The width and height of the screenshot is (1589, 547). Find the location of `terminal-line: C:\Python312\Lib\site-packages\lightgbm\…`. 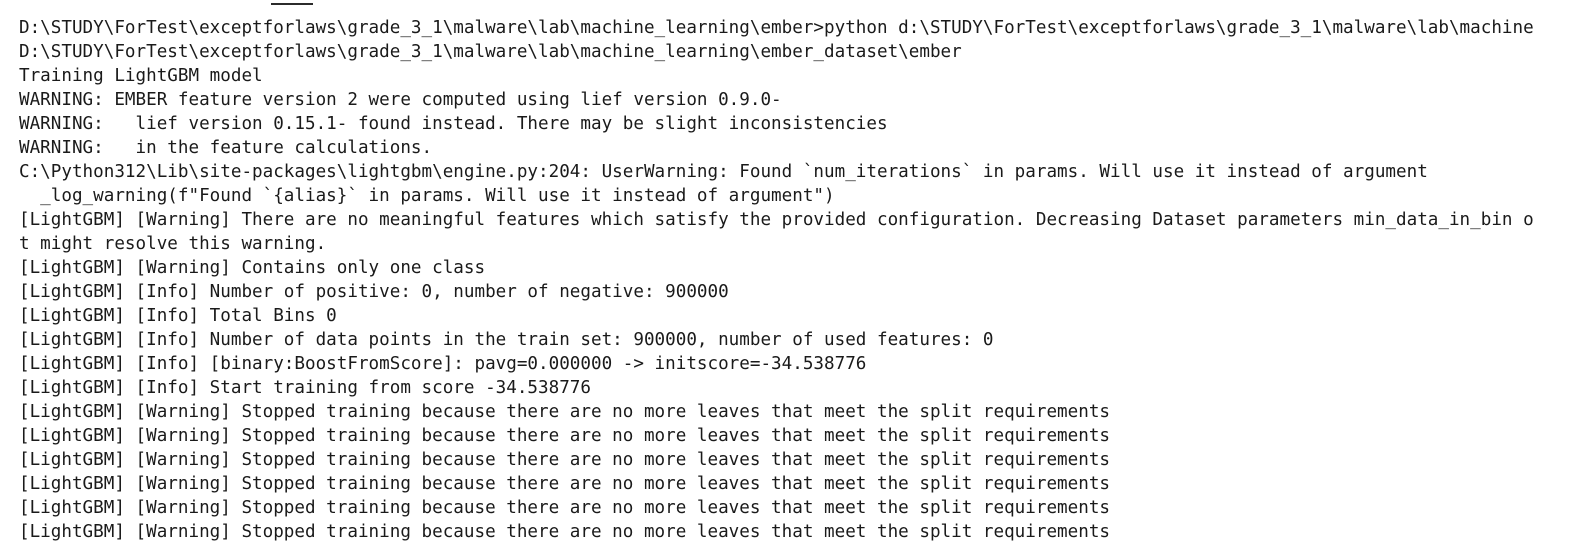

terminal-line: C:\Python312\Lib\site-packages\lightgbm\… is located at coordinates (723, 172).